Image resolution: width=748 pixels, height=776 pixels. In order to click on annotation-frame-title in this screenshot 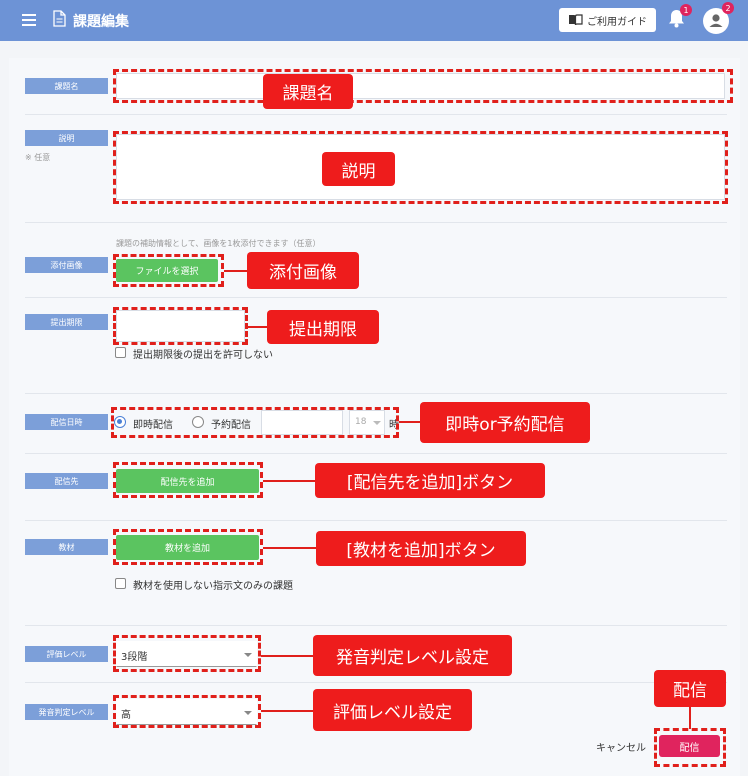, I will do `click(423, 86)`.